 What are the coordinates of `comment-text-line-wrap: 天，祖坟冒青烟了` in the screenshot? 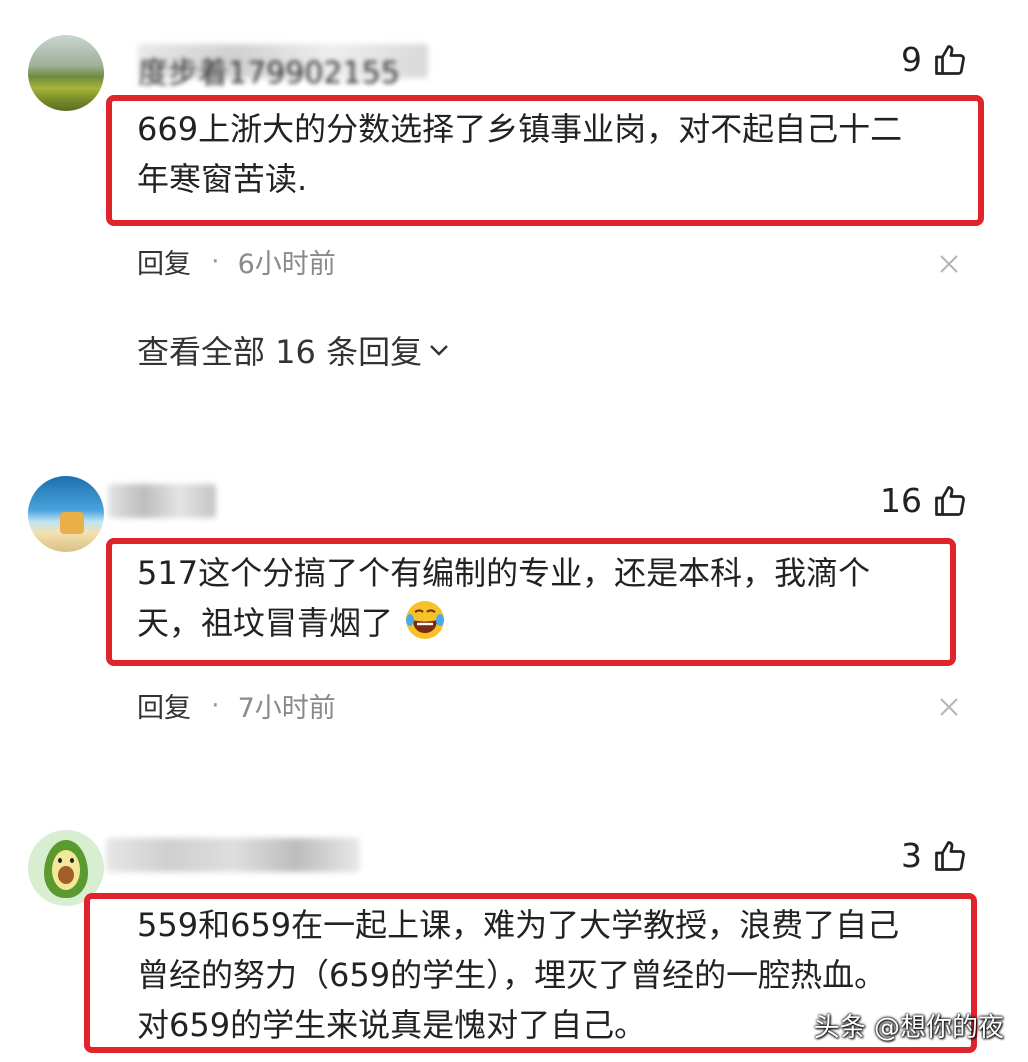 It's located at (503, 623).